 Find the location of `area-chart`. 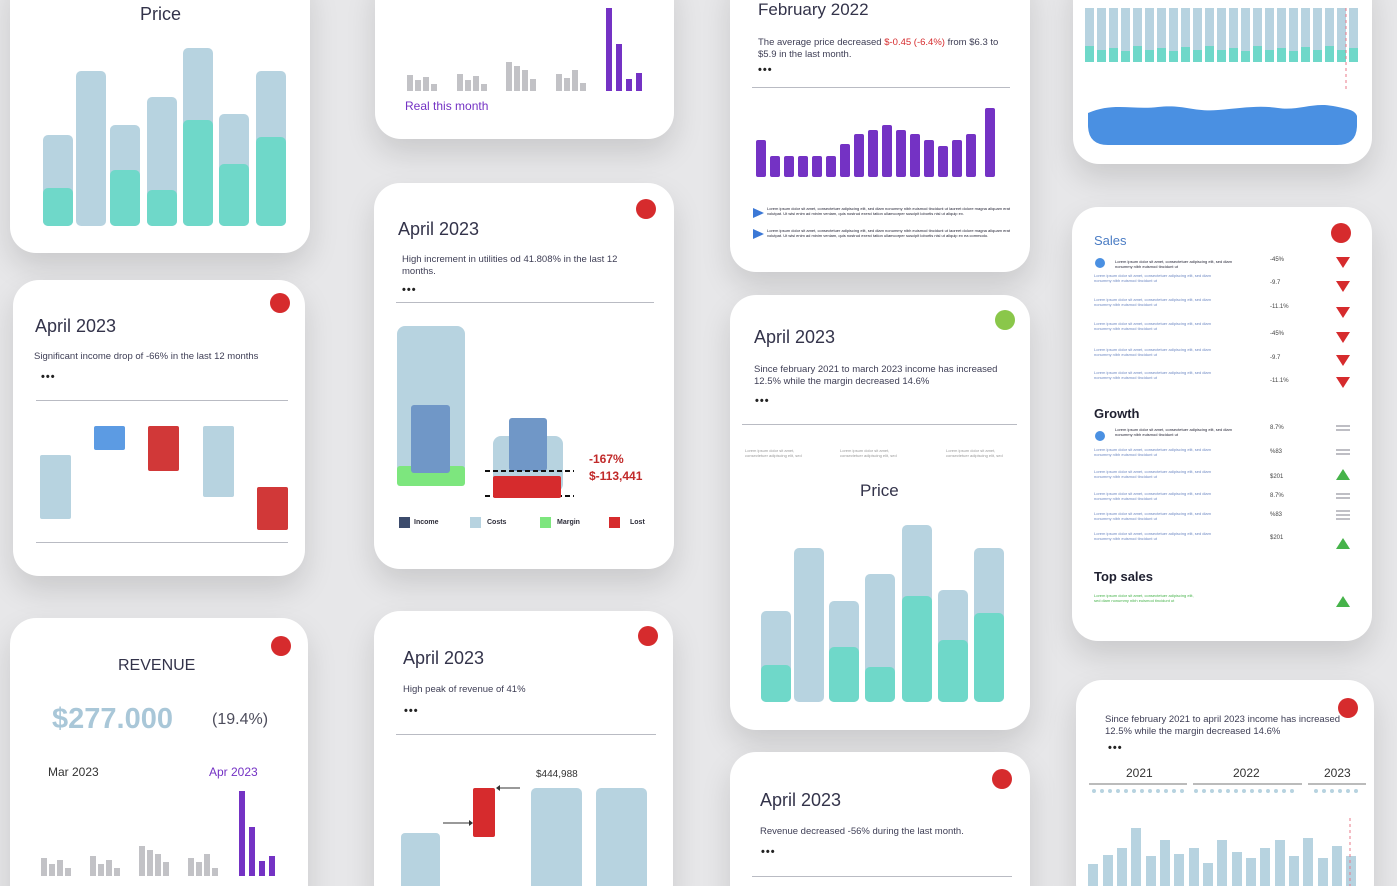

area-chart is located at coordinates (1221, 76).